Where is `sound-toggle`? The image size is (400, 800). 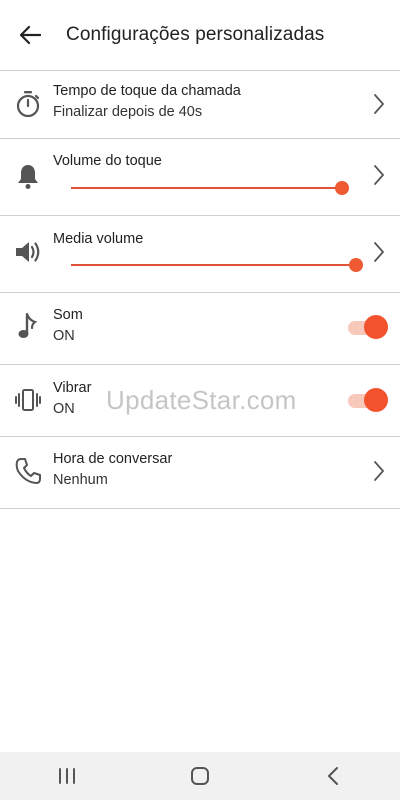
sound-toggle is located at coordinates (368, 326).